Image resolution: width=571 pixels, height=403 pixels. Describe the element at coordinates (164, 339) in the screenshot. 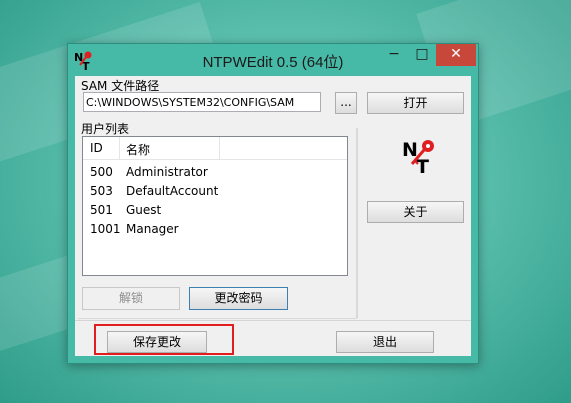

I see `highlight-box` at that location.